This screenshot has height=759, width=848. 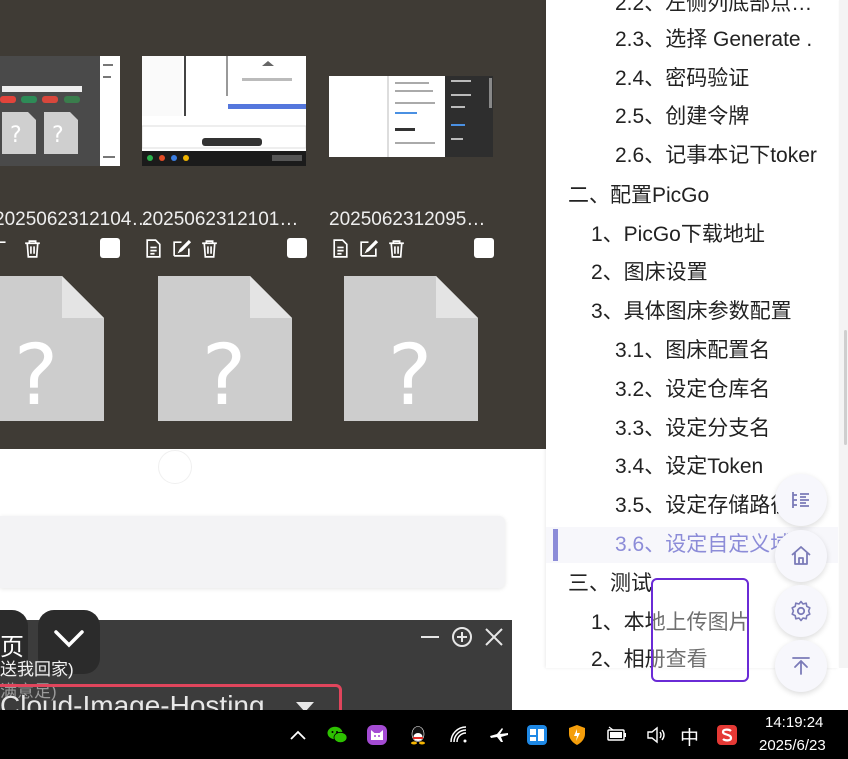 I want to click on battery-icon, so click(x=616, y=733).